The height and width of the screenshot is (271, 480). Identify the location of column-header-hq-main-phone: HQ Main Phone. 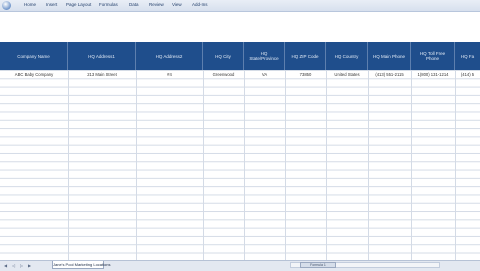
(389, 56).